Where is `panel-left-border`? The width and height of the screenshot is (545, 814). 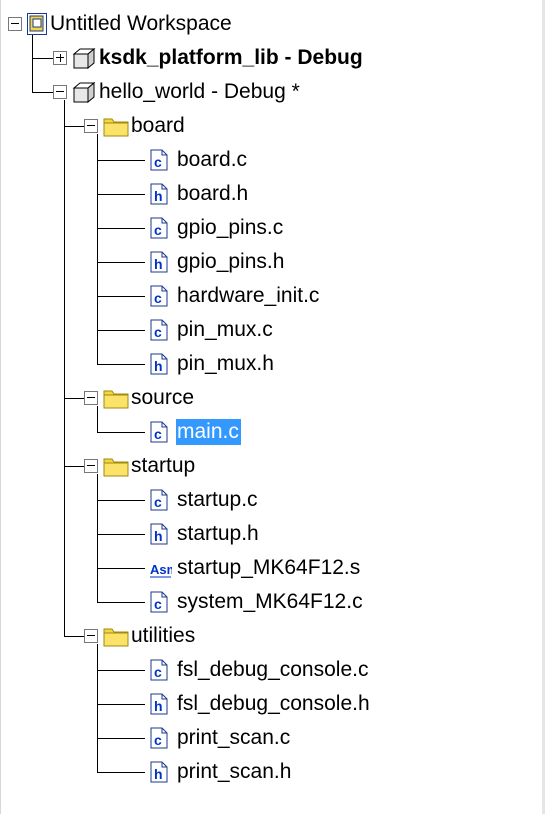 panel-left-border is located at coordinates (0, 407).